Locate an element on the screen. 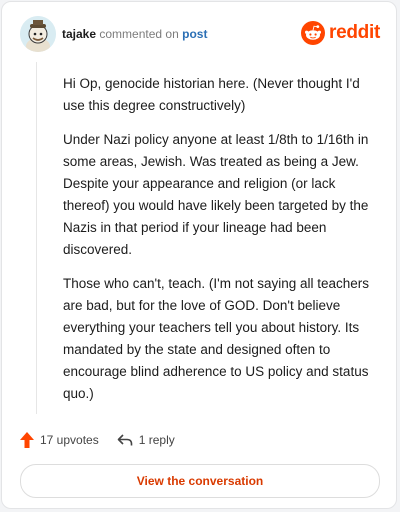 The height and width of the screenshot is (512, 400). reddit-brand: reddit is located at coordinates (340, 33).